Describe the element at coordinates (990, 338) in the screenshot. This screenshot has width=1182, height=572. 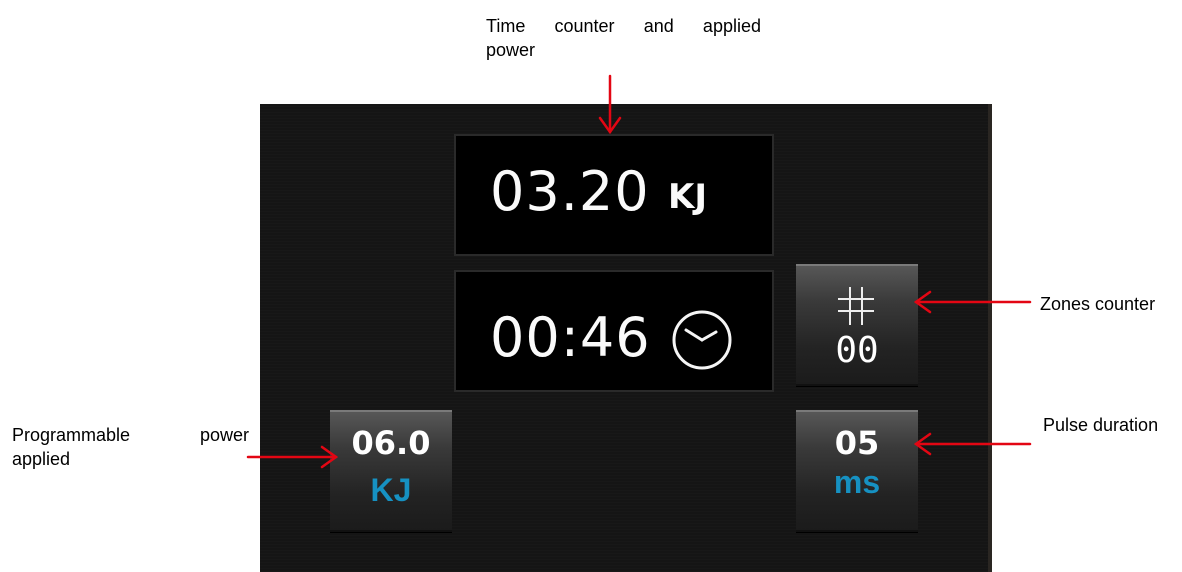
I see `screen-edge` at that location.